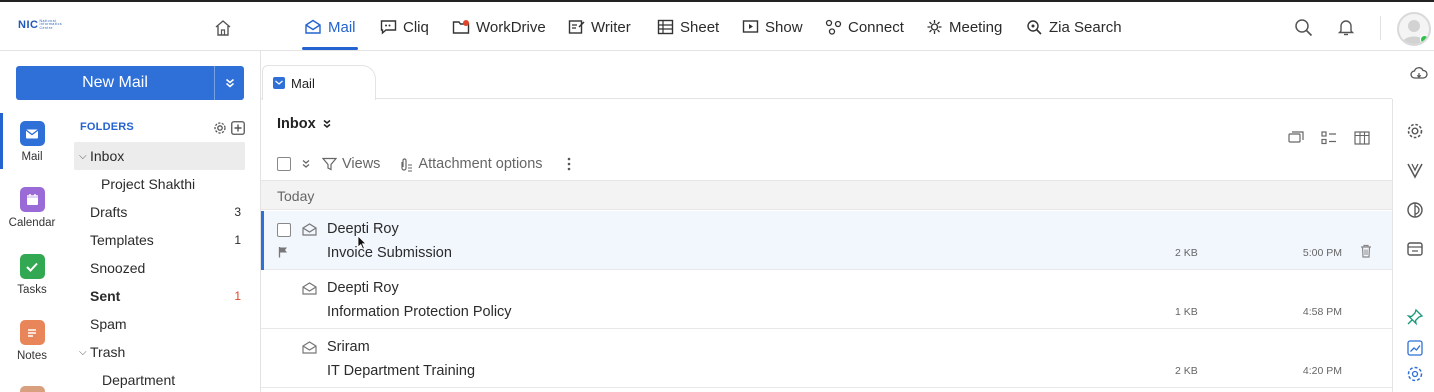  I want to click on more-apps-icon, so click(32, 389).